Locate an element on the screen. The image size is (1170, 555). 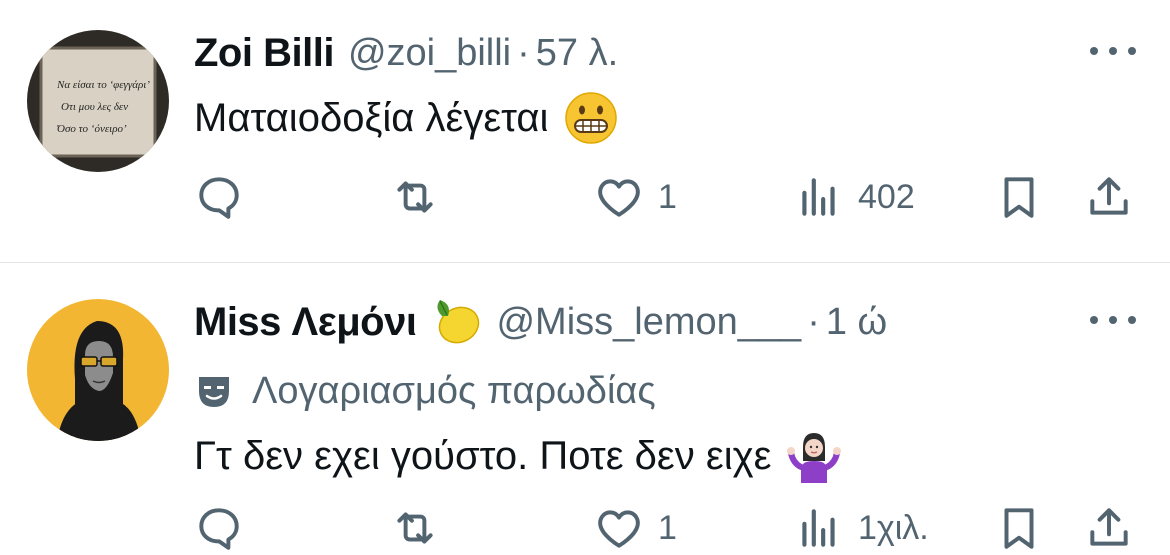
tweet-text-content: Ματαιοδοξία λέγεται is located at coordinates (371, 117).